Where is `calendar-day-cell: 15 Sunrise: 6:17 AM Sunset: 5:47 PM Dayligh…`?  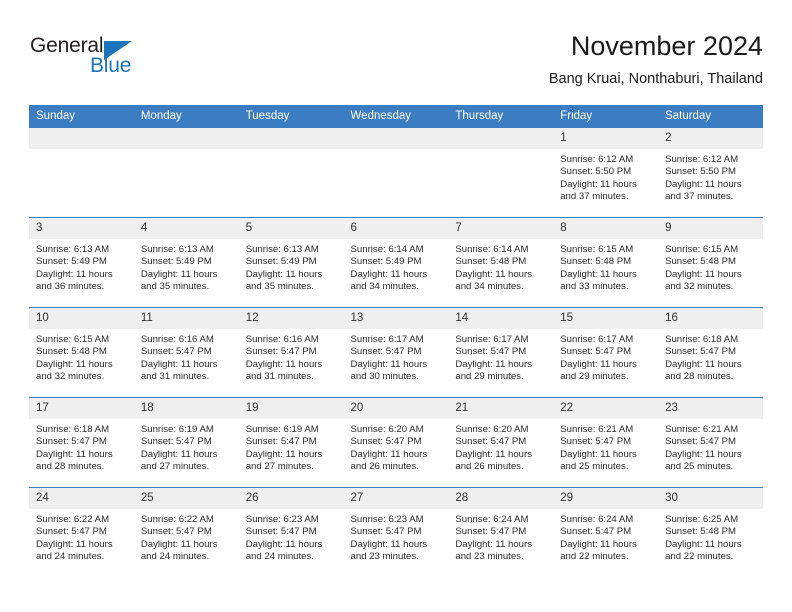
calendar-day-cell: 15 Sunrise: 6:17 AM Sunset: 5:47 PM Dayligh… is located at coordinates (606, 352).